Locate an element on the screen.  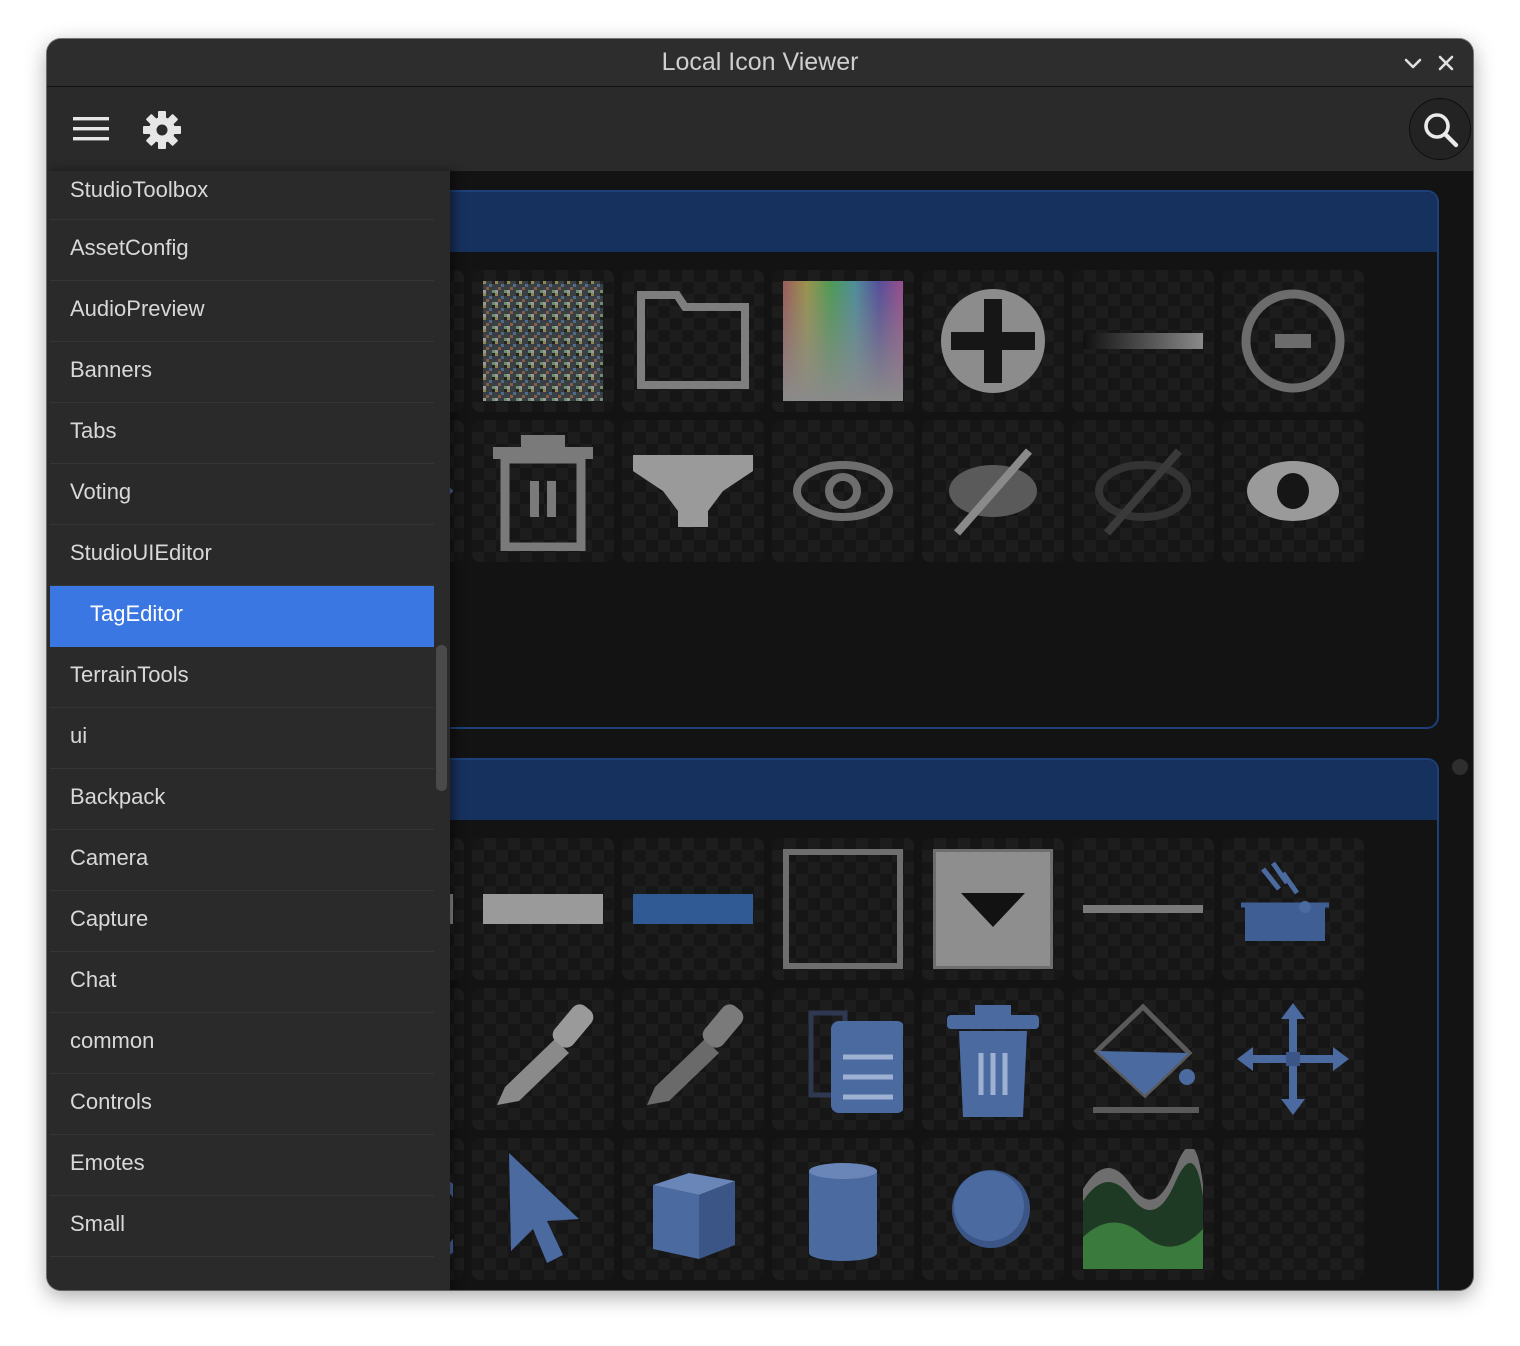
sidebar-item-tageditor: TagEditor is located at coordinates (242, 616).